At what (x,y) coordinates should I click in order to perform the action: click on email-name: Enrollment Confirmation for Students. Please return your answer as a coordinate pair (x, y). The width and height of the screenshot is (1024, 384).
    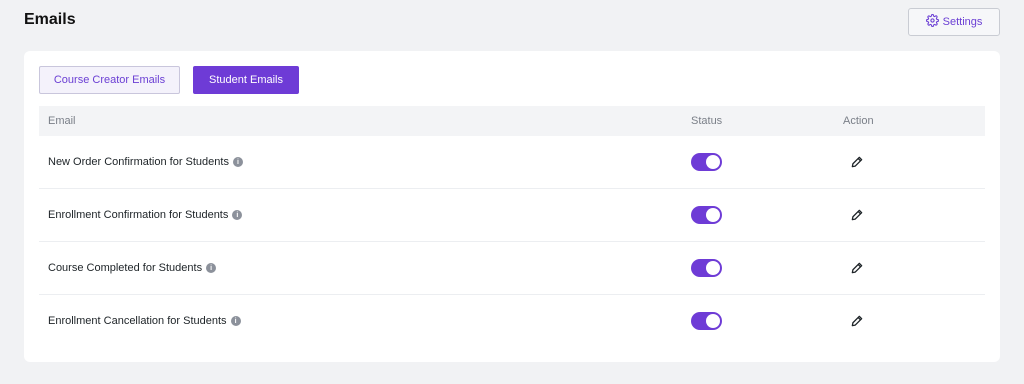
    Looking at the image, I should click on (138, 215).